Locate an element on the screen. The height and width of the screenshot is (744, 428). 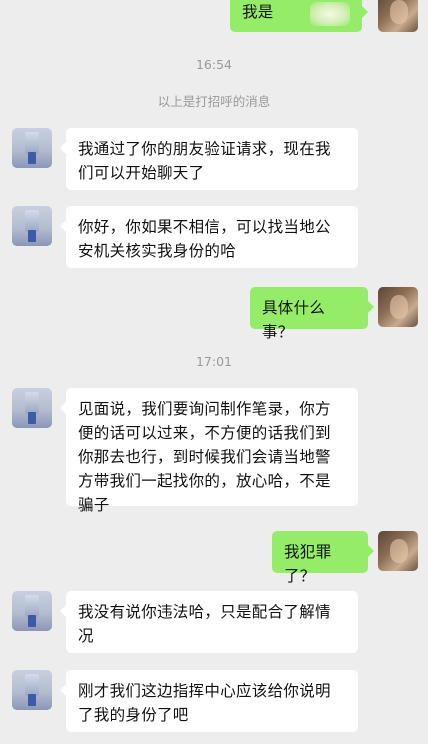
message-text: 我通过了你的朋友验证请求，现在我们可以开始聊天了 is located at coordinates (204, 161).